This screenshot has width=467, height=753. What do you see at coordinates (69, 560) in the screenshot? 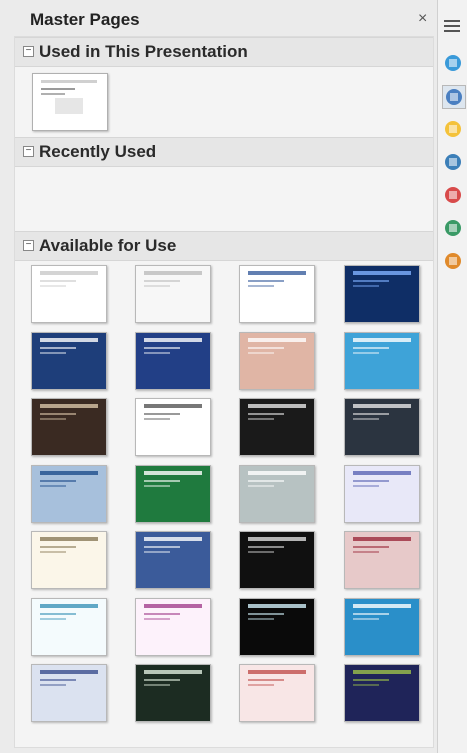
I see `master-thumbnail-cream-lined` at bounding box center [69, 560].